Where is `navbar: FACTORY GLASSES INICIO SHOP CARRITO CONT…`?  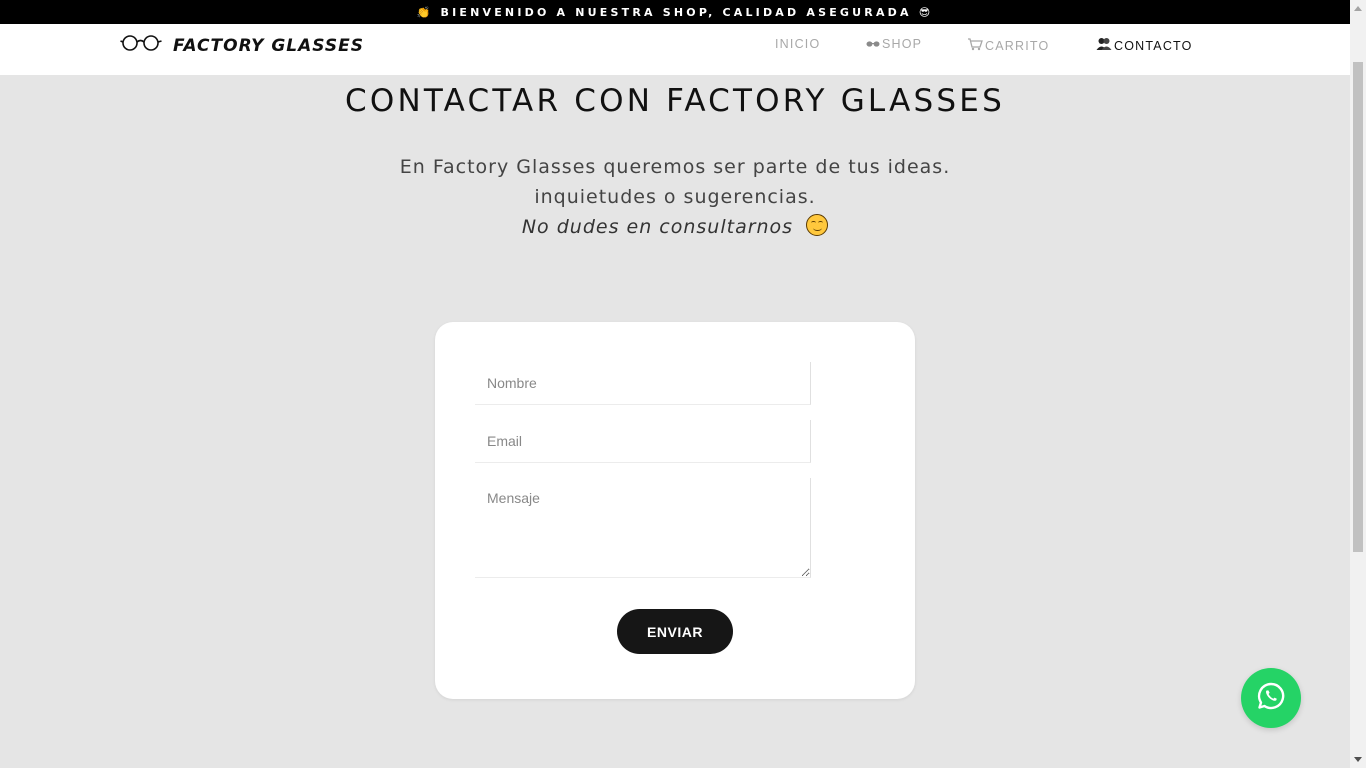
navbar: FACTORY GLASSES INICIO SHOP CARRITO CONT… is located at coordinates (675, 49).